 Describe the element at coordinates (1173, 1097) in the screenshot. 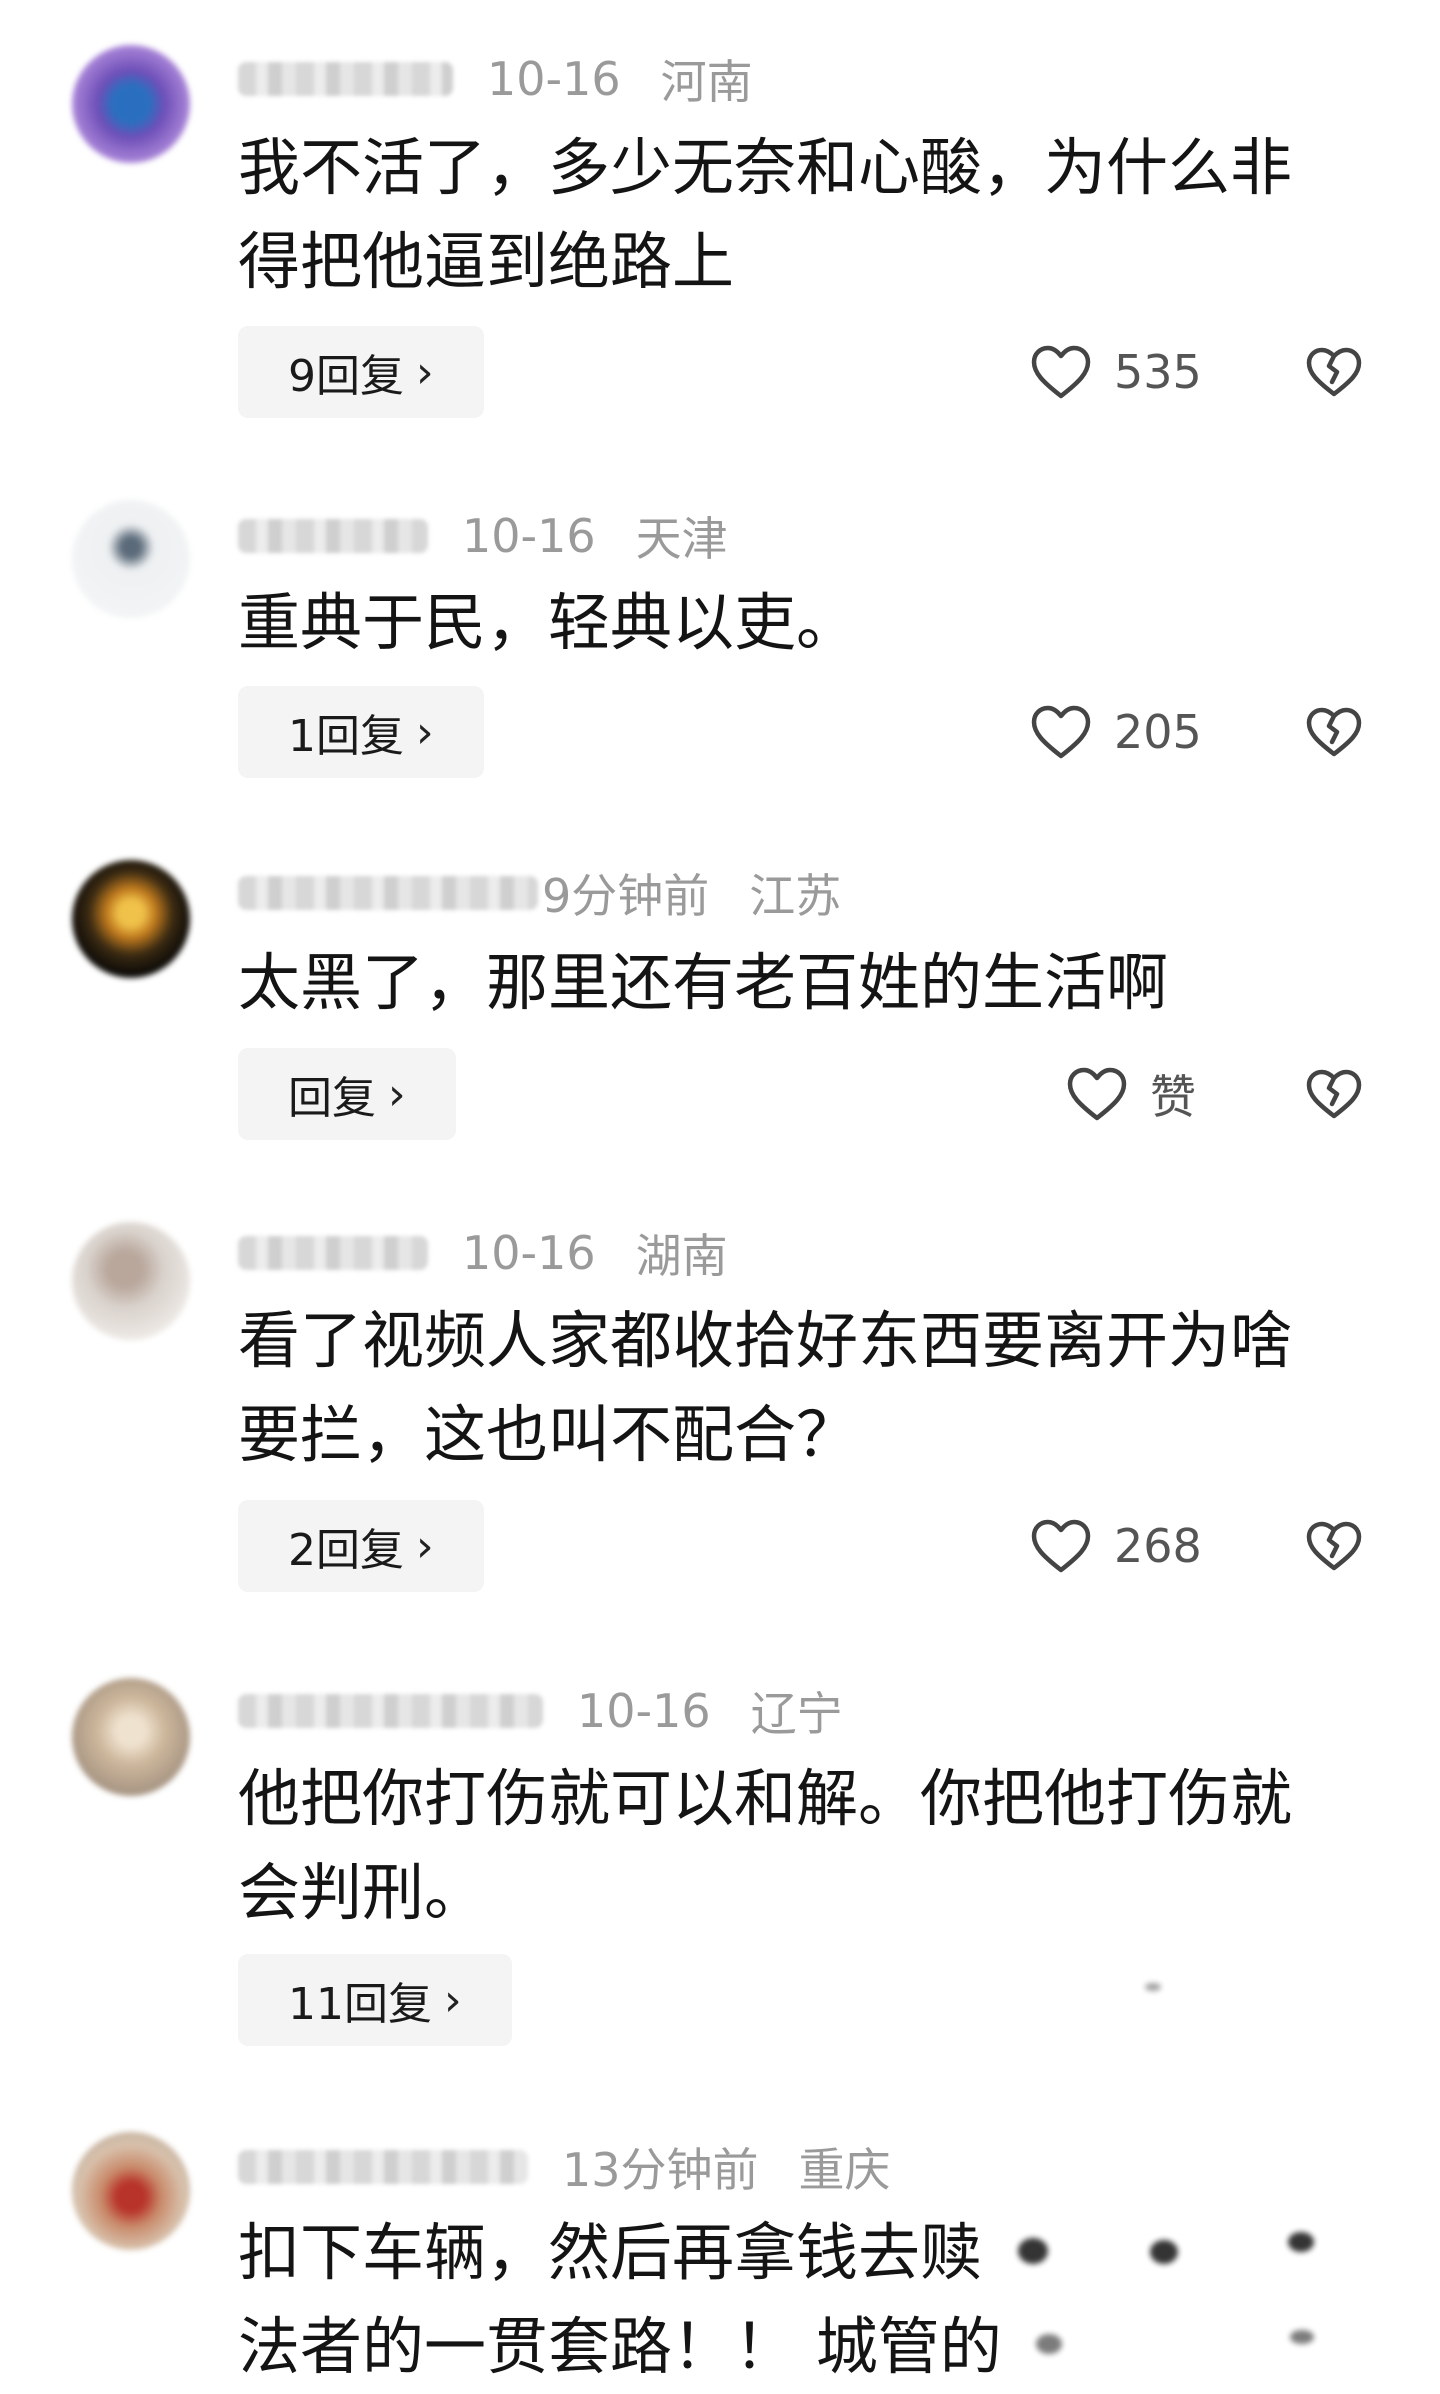

I see `like-count: 赞` at that location.